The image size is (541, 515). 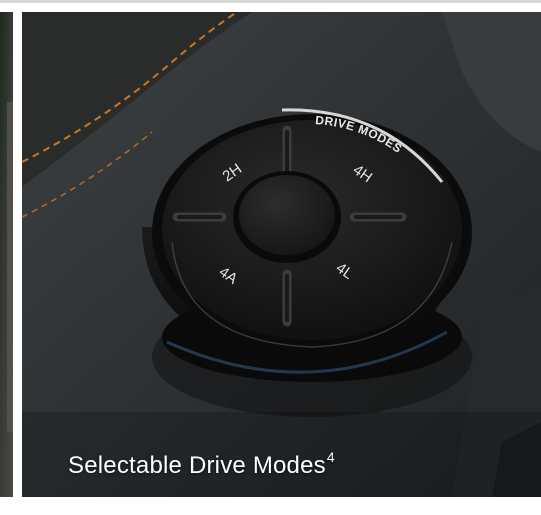 I want to click on previous-slide-peek, so click(x=6, y=254).